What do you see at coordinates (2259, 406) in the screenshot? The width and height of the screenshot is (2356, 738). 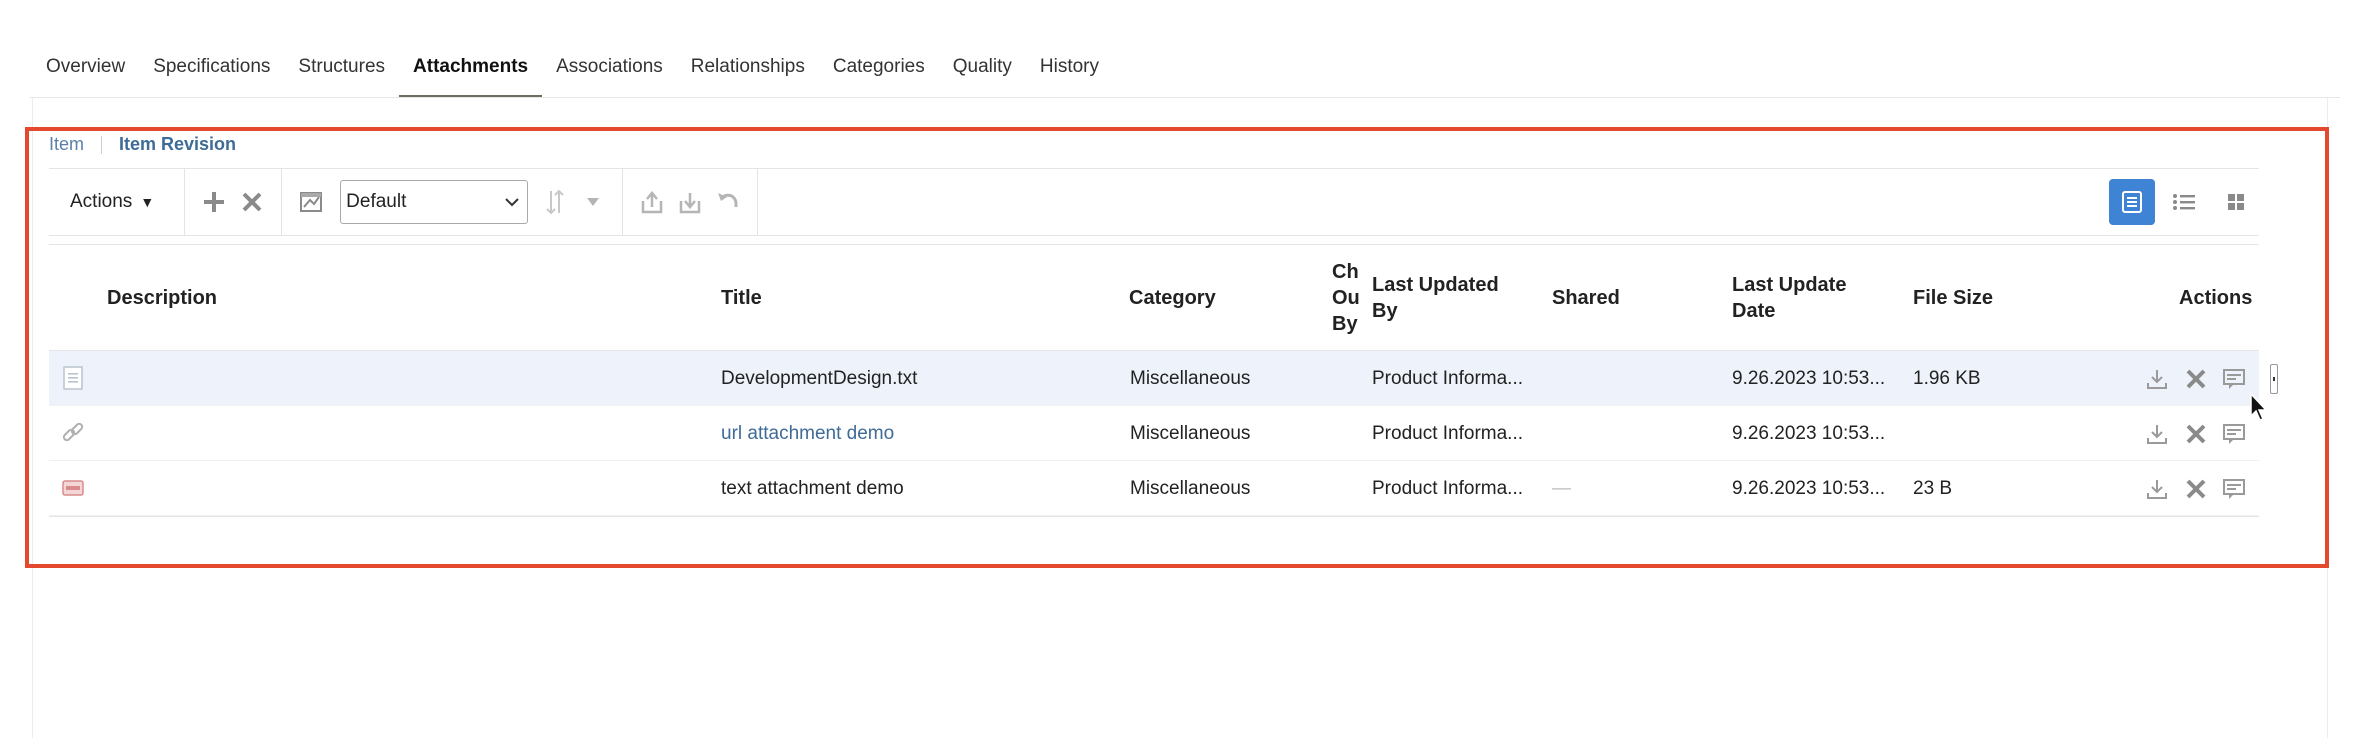 I see `mouse-cursor-icon` at bounding box center [2259, 406].